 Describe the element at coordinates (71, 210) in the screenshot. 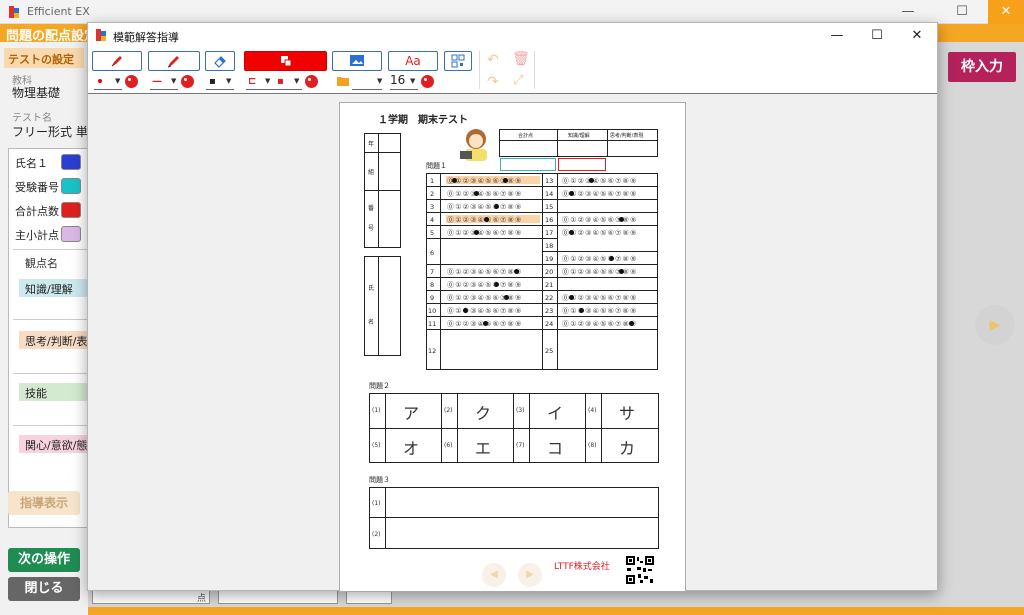

I see `total-score-link-button` at that location.